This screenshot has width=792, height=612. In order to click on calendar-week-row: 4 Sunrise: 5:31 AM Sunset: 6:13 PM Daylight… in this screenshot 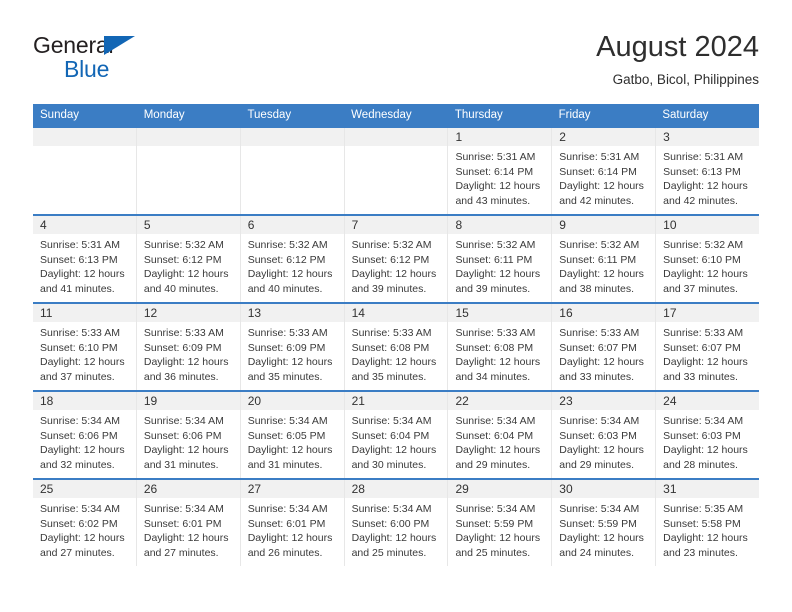, I will do `click(396, 258)`.